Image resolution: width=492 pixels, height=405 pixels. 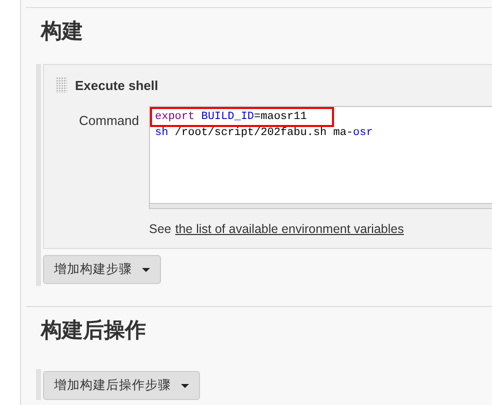 What do you see at coordinates (116, 85) in the screenshot?
I see `step-title: Execute shell` at bounding box center [116, 85].